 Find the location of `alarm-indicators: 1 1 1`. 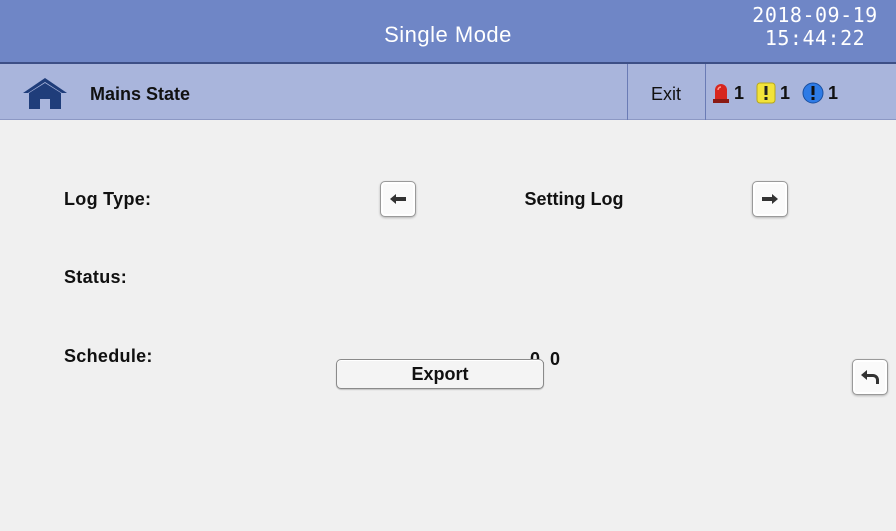

alarm-indicators: 1 1 1 is located at coordinates (778, 93).